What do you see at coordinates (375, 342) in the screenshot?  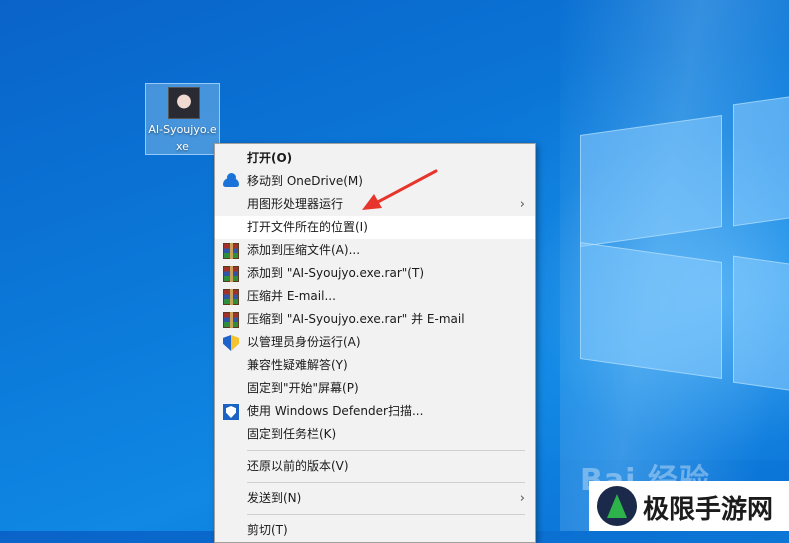 I see `menu-item-run-as-admin: 以管理员身份运行(A)` at bounding box center [375, 342].